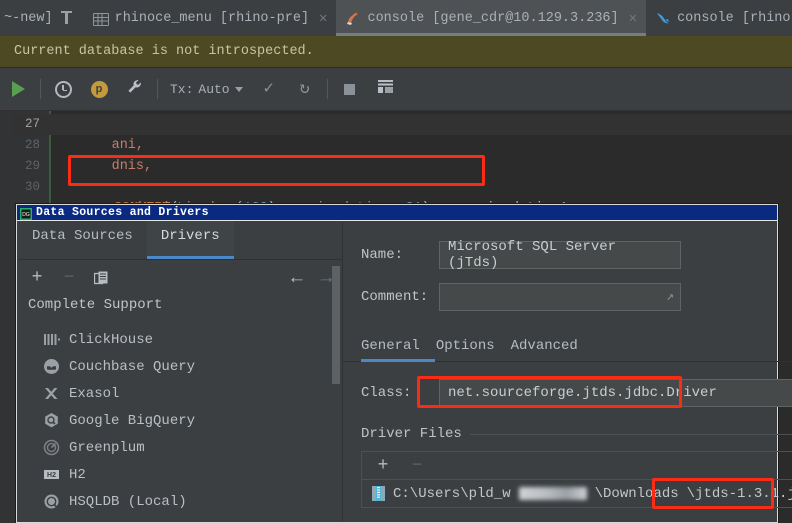 The image size is (792, 523). Describe the element at coordinates (663, 18) in the screenshot. I see `mysql-dolphin-icon` at that location.